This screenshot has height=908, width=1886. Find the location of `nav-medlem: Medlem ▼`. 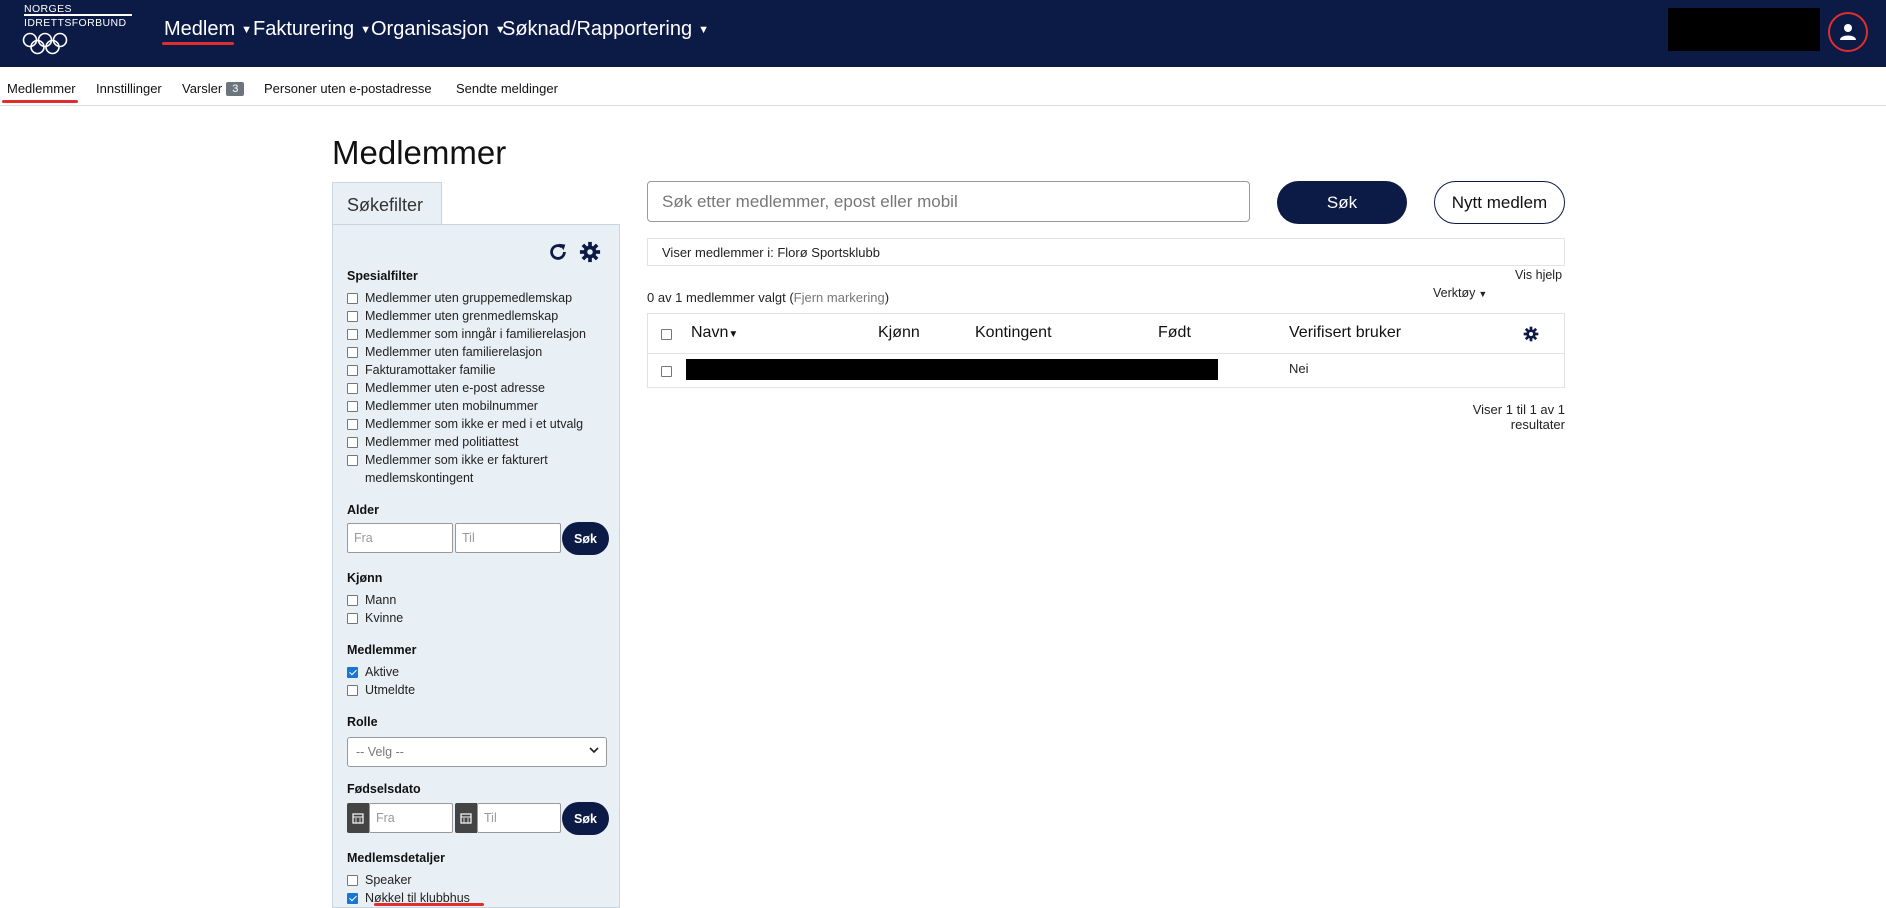

nav-medlem: Medlem ▼ is located at coordinates (208, 29).